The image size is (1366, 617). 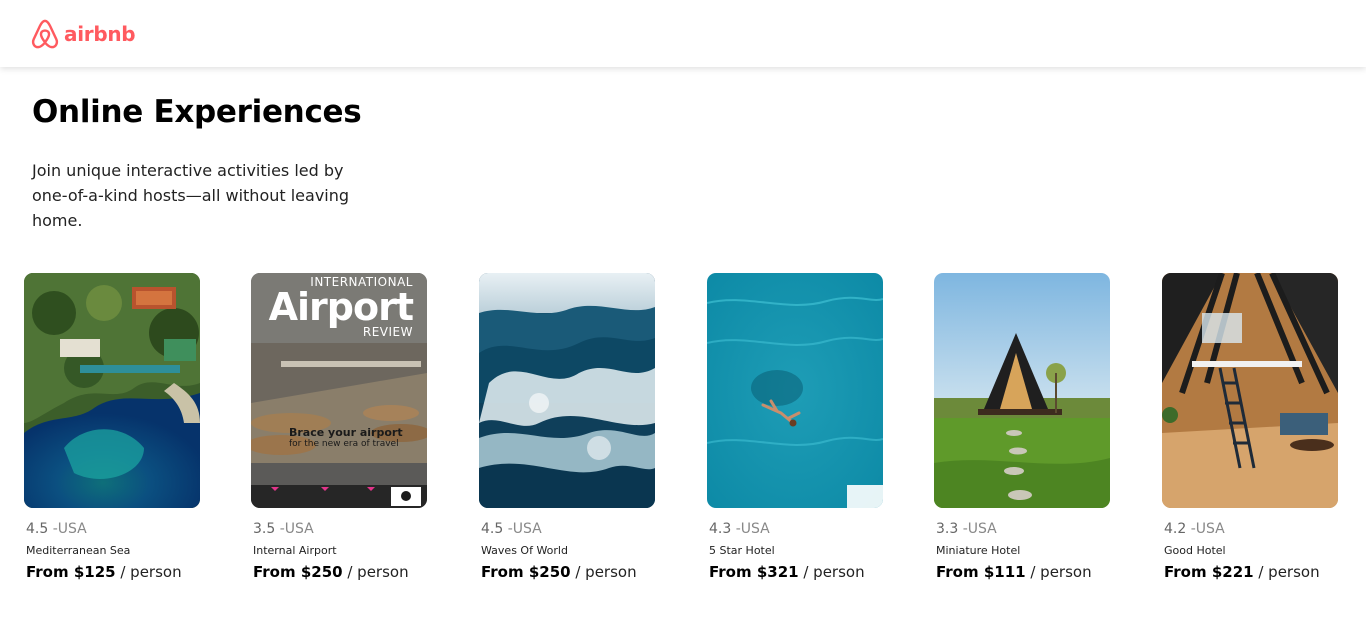 What do you see at coordinates (796, 529) in the screenshot?
I see `card-rating: 4.3 -USA` at bounding box center [796, 529].